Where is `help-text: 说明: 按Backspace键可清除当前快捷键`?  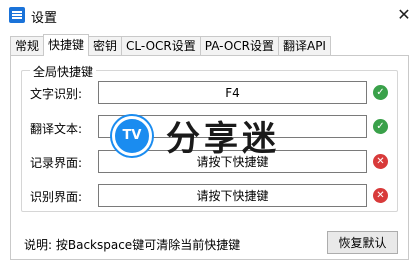
help-text: 说明: 按Backspace键可清除当前快捷键 is located at coordinates (132, 245).